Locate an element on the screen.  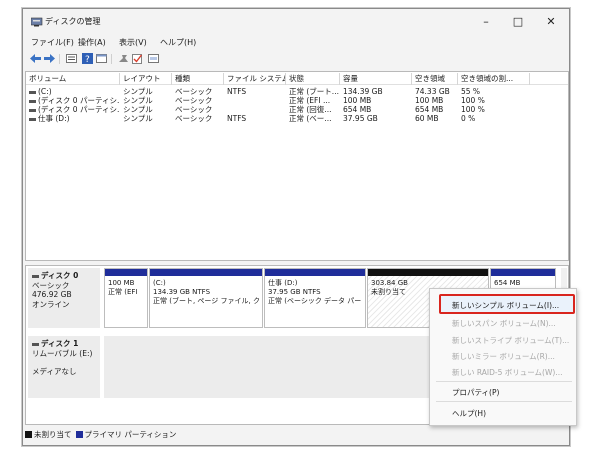
disk0-title: ディスク 0 is located at coordinates (64, 276).